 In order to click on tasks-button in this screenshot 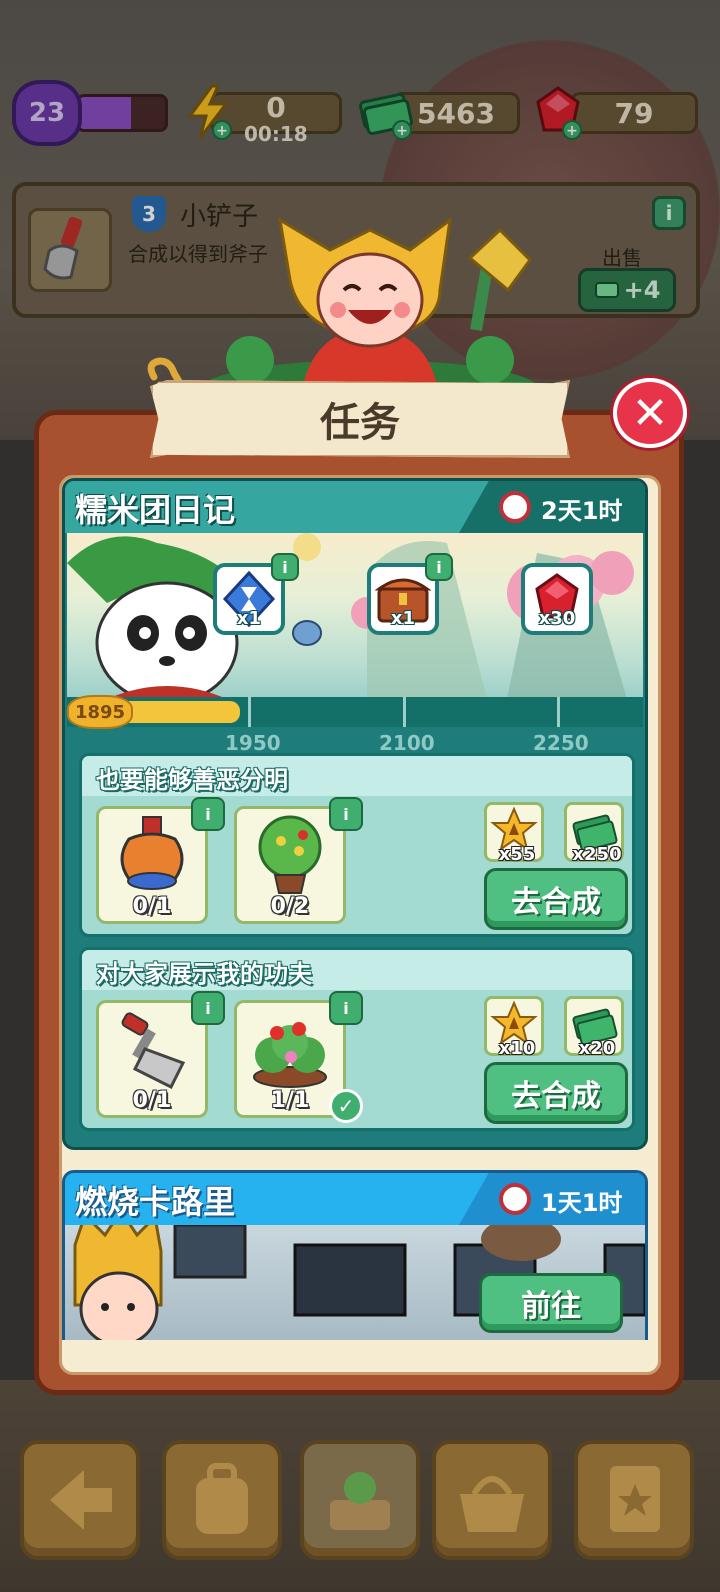, I will do `click(634, 1500)`.